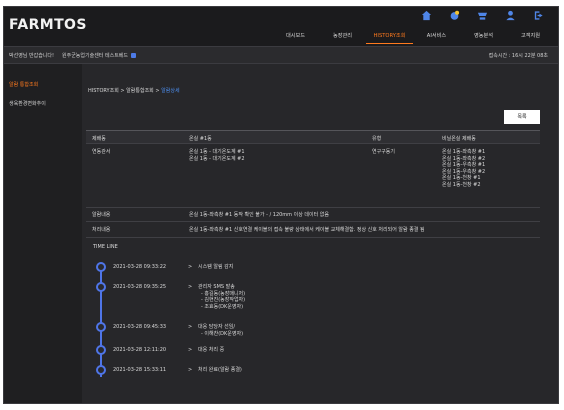 Image resolution: width=564 pixels, height=410 pixels. What do you see at coordinates (23, 84) in the screenshot?
I see `sidebar-item-alarm-search: 알람 통합조회` at bounding box center [23, 84].